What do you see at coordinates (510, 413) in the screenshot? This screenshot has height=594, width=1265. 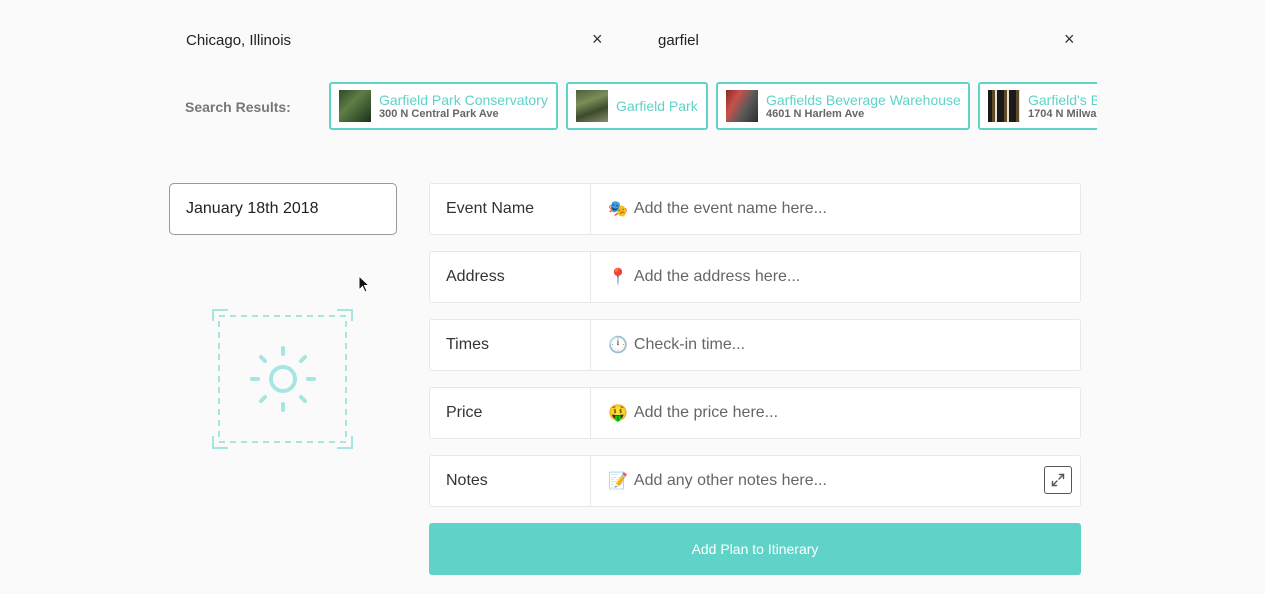 I see `price-label: Price` at bounding box center [510, 413].